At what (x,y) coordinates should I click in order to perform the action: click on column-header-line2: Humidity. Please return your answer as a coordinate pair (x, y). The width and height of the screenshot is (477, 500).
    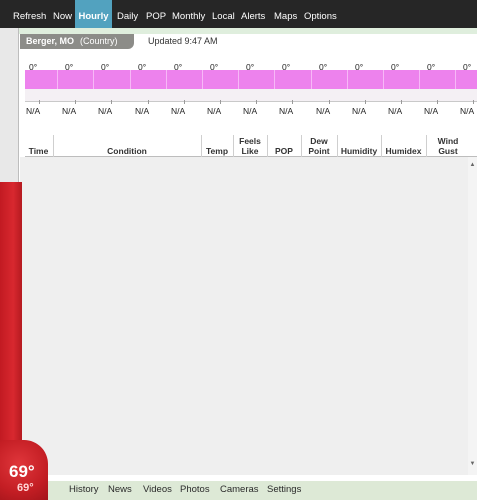
    Looking at the image, I should click on (359, 151).